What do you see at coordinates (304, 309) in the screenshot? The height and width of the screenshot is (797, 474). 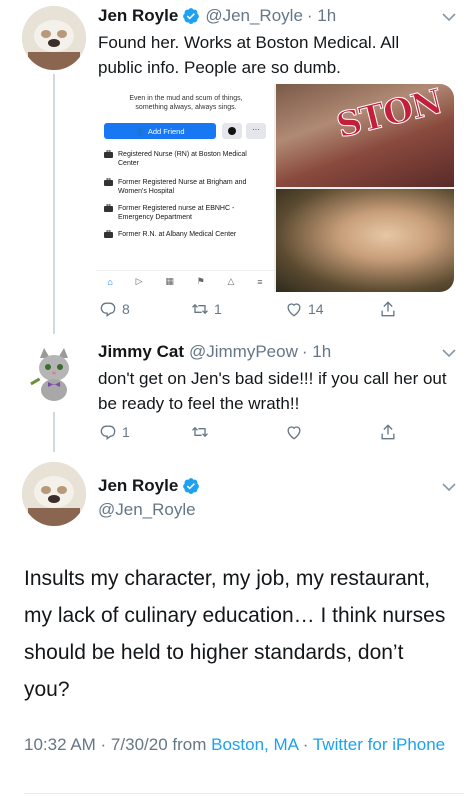 I see `like-button: 14` at bounding box center [304, 309].